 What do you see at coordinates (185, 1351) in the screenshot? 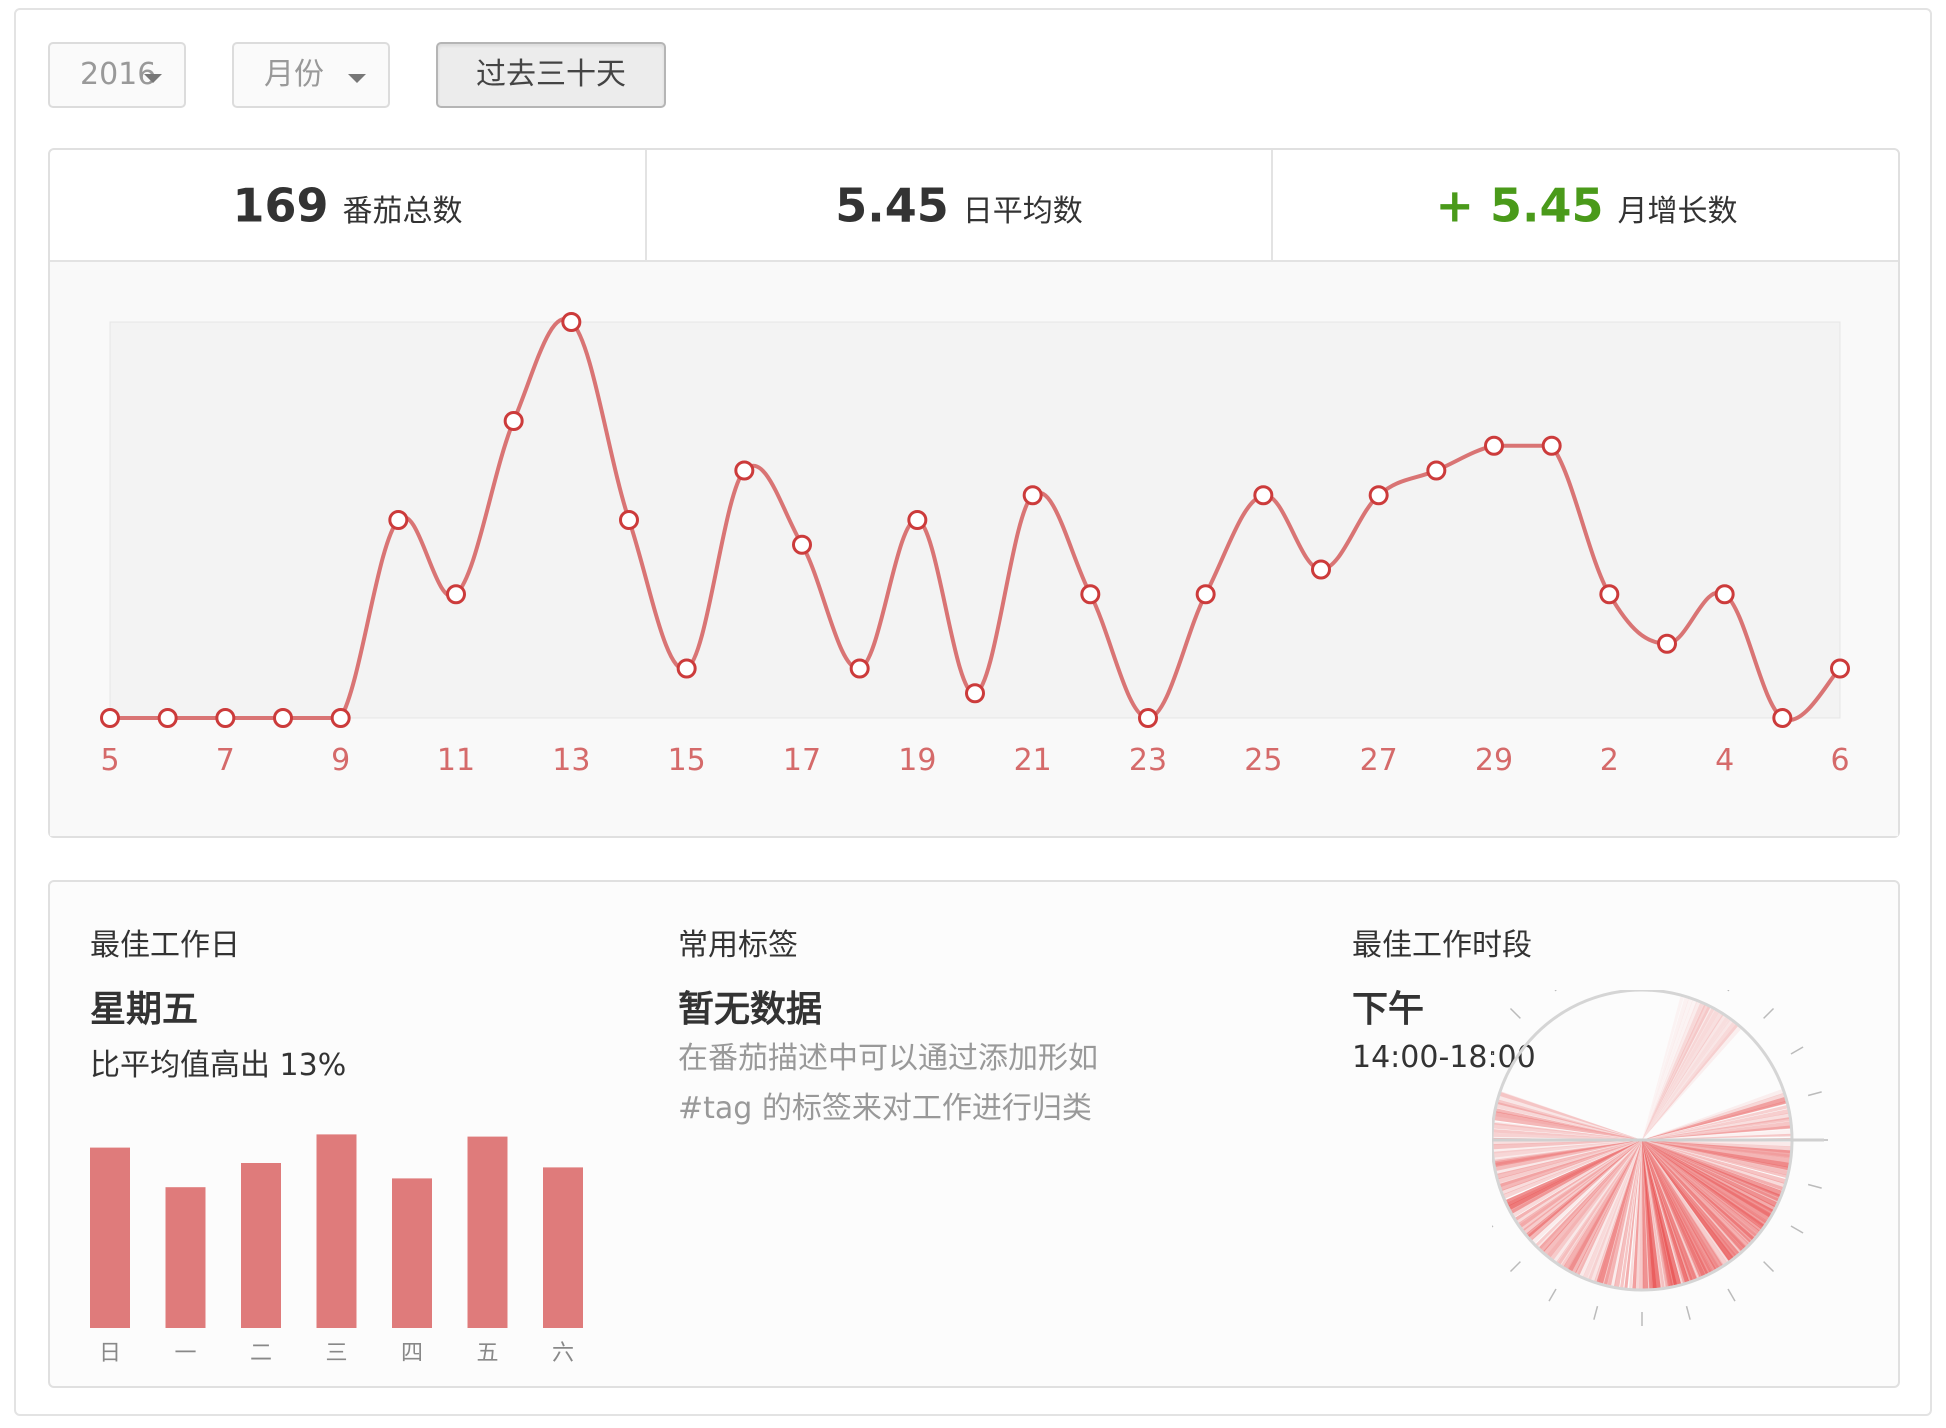
I see `weekday-label: 一` at bounding box center [185, 1351].